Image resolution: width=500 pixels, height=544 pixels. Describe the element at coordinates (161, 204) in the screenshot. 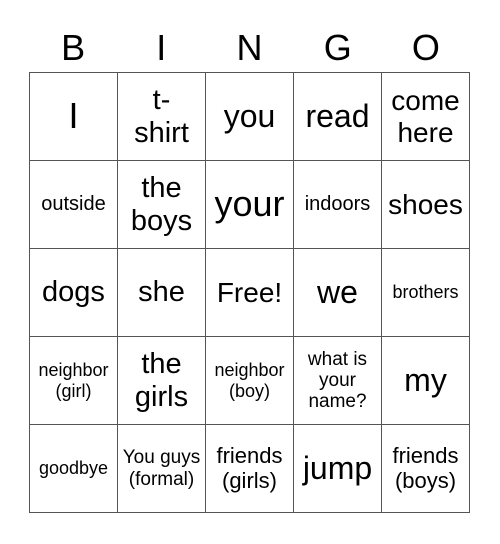

I see `bingo-cell: the boys` at that location.